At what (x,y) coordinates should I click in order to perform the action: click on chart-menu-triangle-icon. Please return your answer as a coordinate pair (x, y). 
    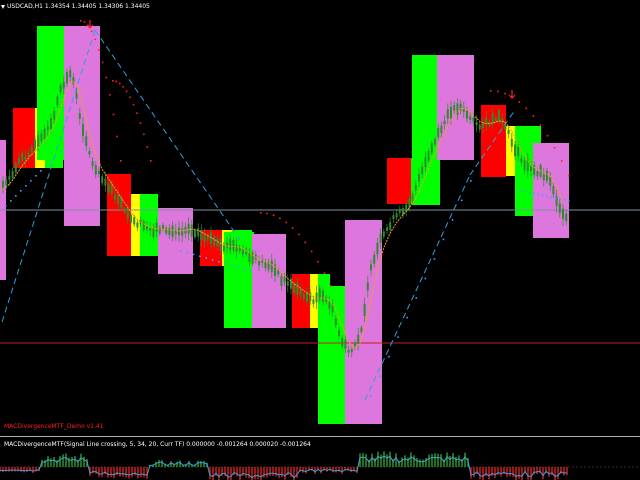
    Looking at the image, I should click on (3, 7).